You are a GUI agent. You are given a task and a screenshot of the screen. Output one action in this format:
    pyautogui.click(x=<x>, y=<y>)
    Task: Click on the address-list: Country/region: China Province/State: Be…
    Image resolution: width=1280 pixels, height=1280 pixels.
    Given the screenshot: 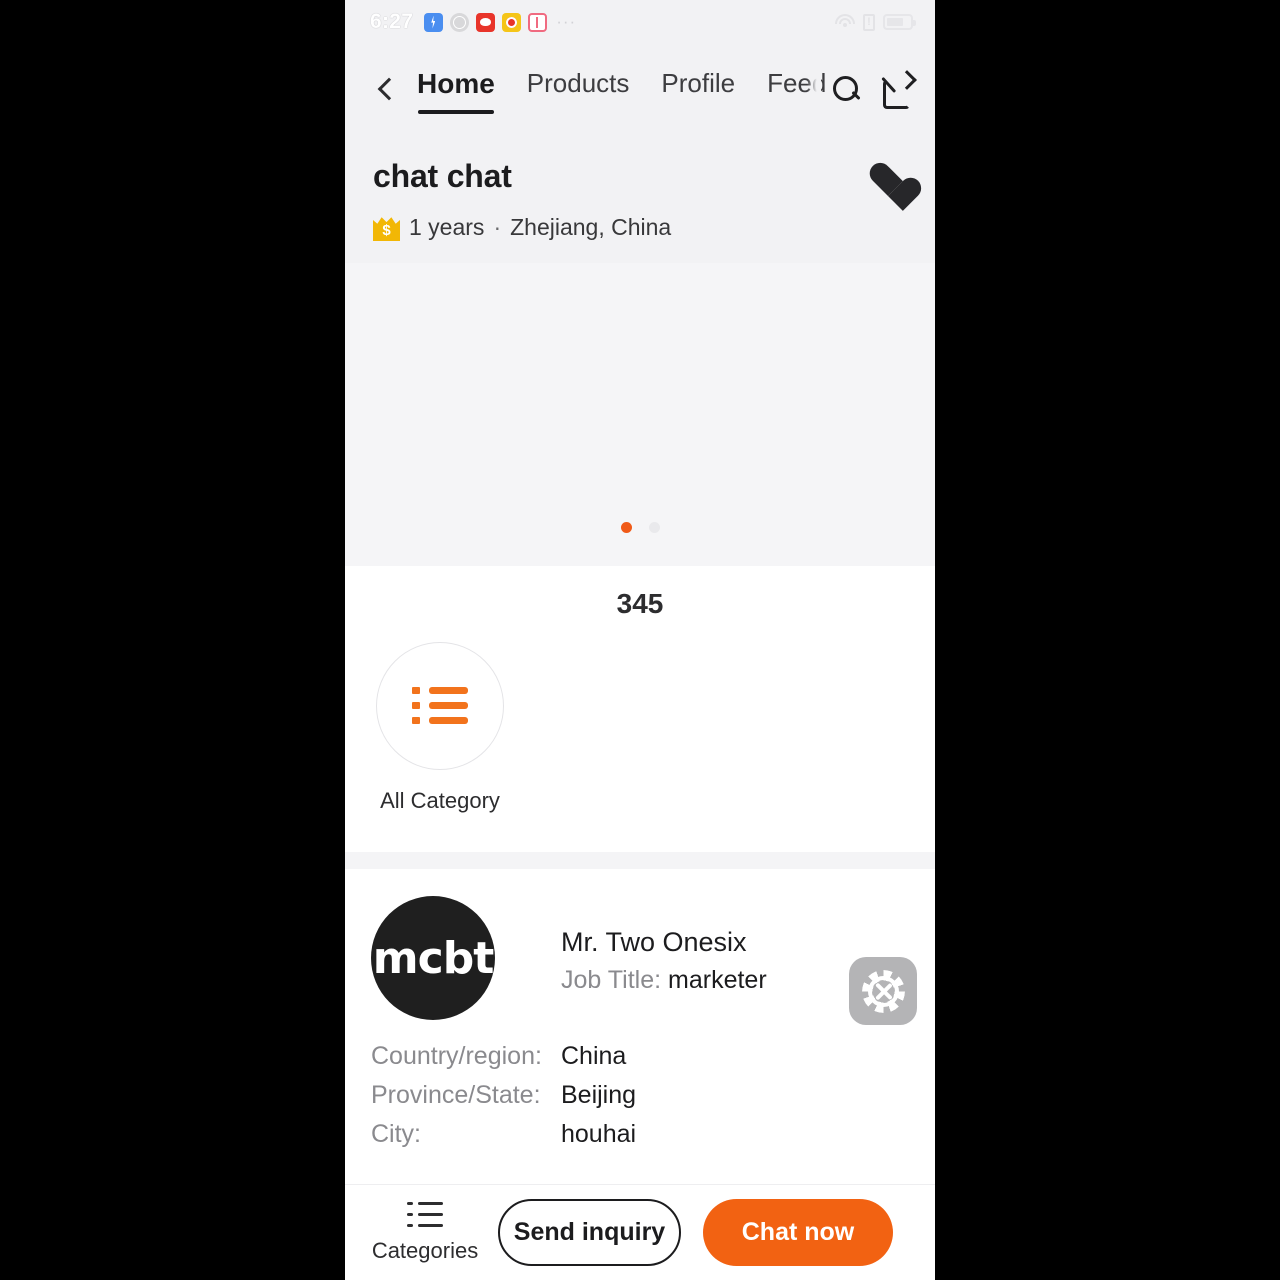 What is the action you would take?
    pyautogui.click(x=640, y=1117)
    